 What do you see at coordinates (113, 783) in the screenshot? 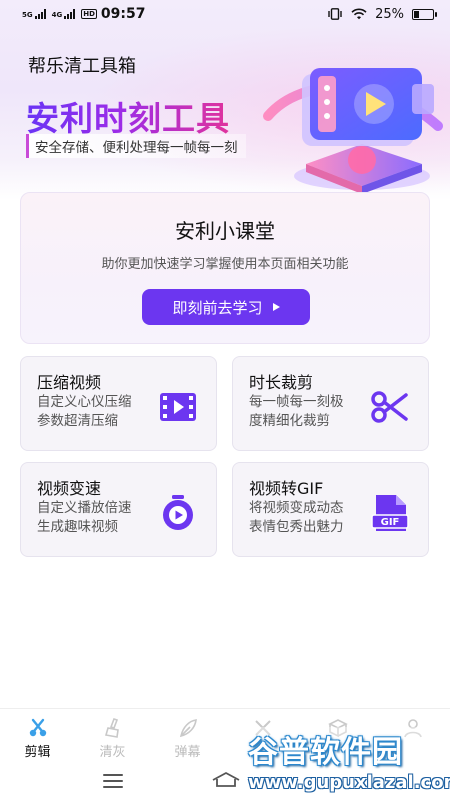
I see `menu-icon` at bounding box center [113, 783].